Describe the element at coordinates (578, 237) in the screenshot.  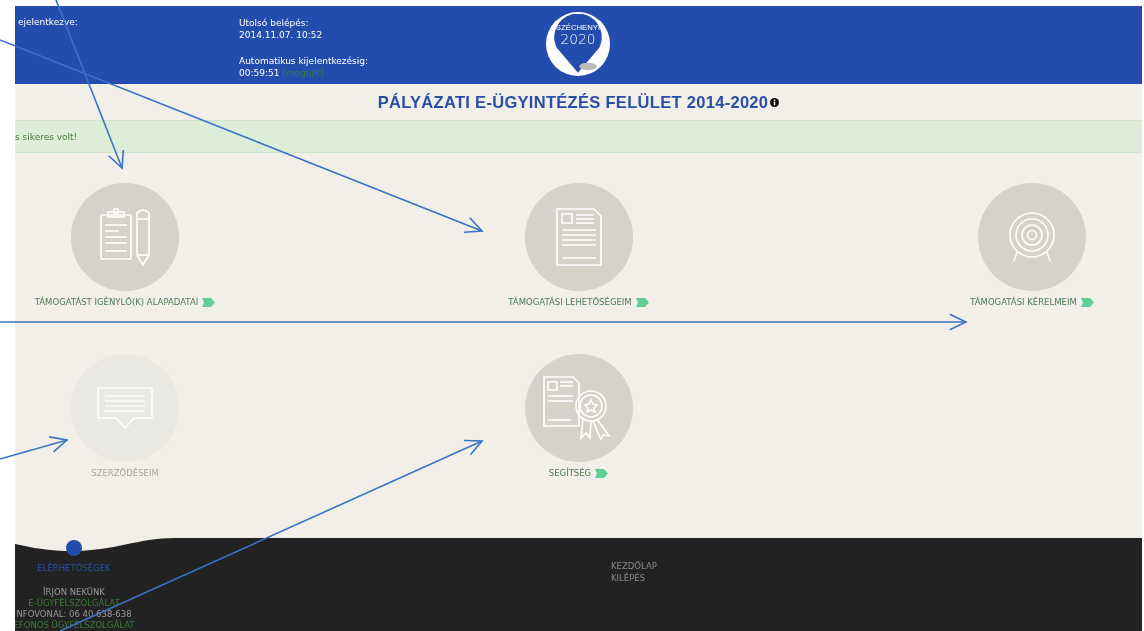
I see `document-icon` at that location.